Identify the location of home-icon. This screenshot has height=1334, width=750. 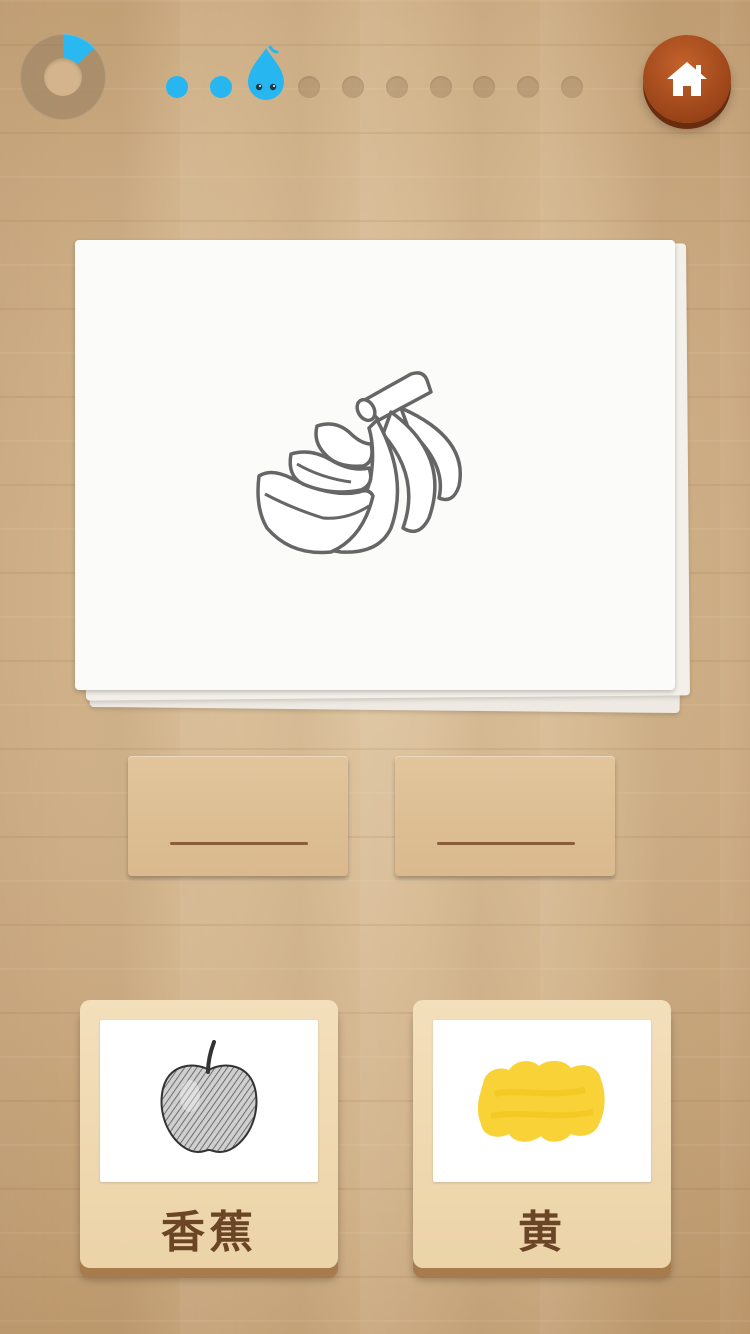
(687, 79).